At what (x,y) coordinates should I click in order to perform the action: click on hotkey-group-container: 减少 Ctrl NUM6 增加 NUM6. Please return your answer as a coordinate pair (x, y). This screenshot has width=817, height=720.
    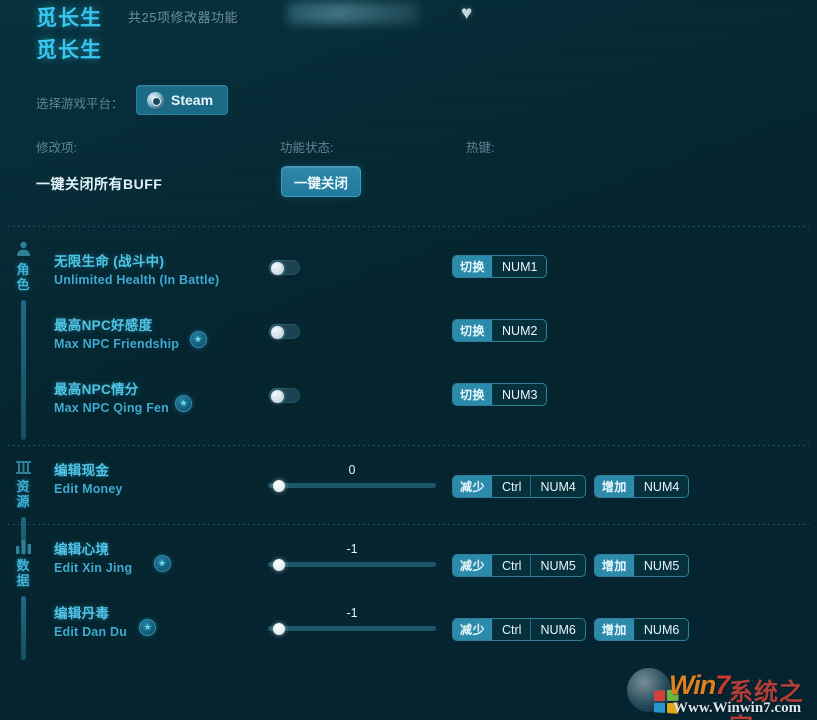
    Looking at the image, I should click on (571, 629).